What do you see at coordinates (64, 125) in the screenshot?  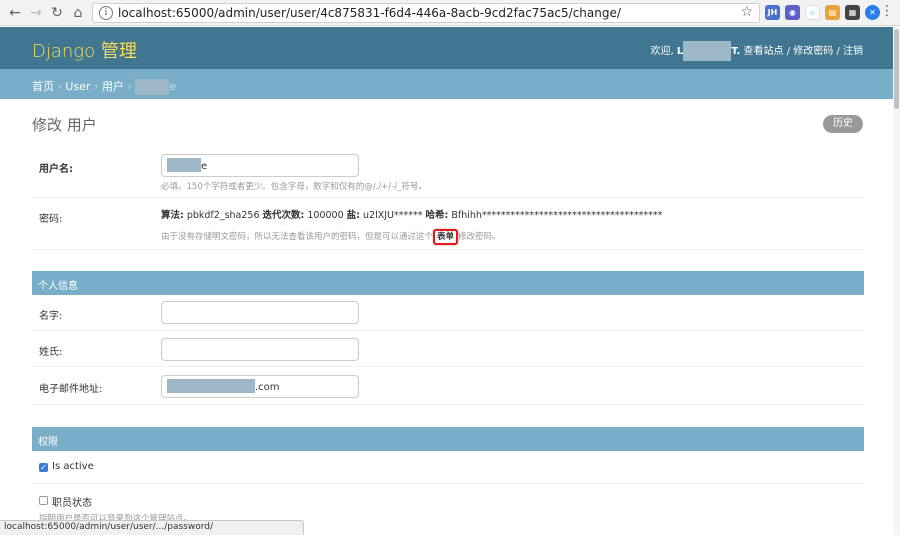 I see `page-title: 修改 用户` at bounding box center [64, 125].